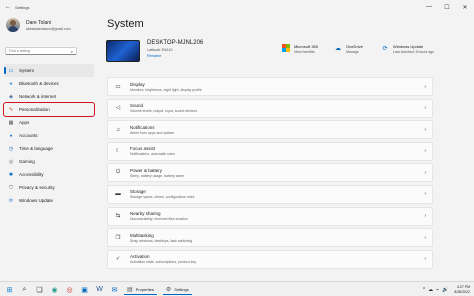 The height and width of the screenshot is (296, 474). Describe the element at coordinates (69, 289) in the screenshot. I see `chrome-icon: ◎` at that location.